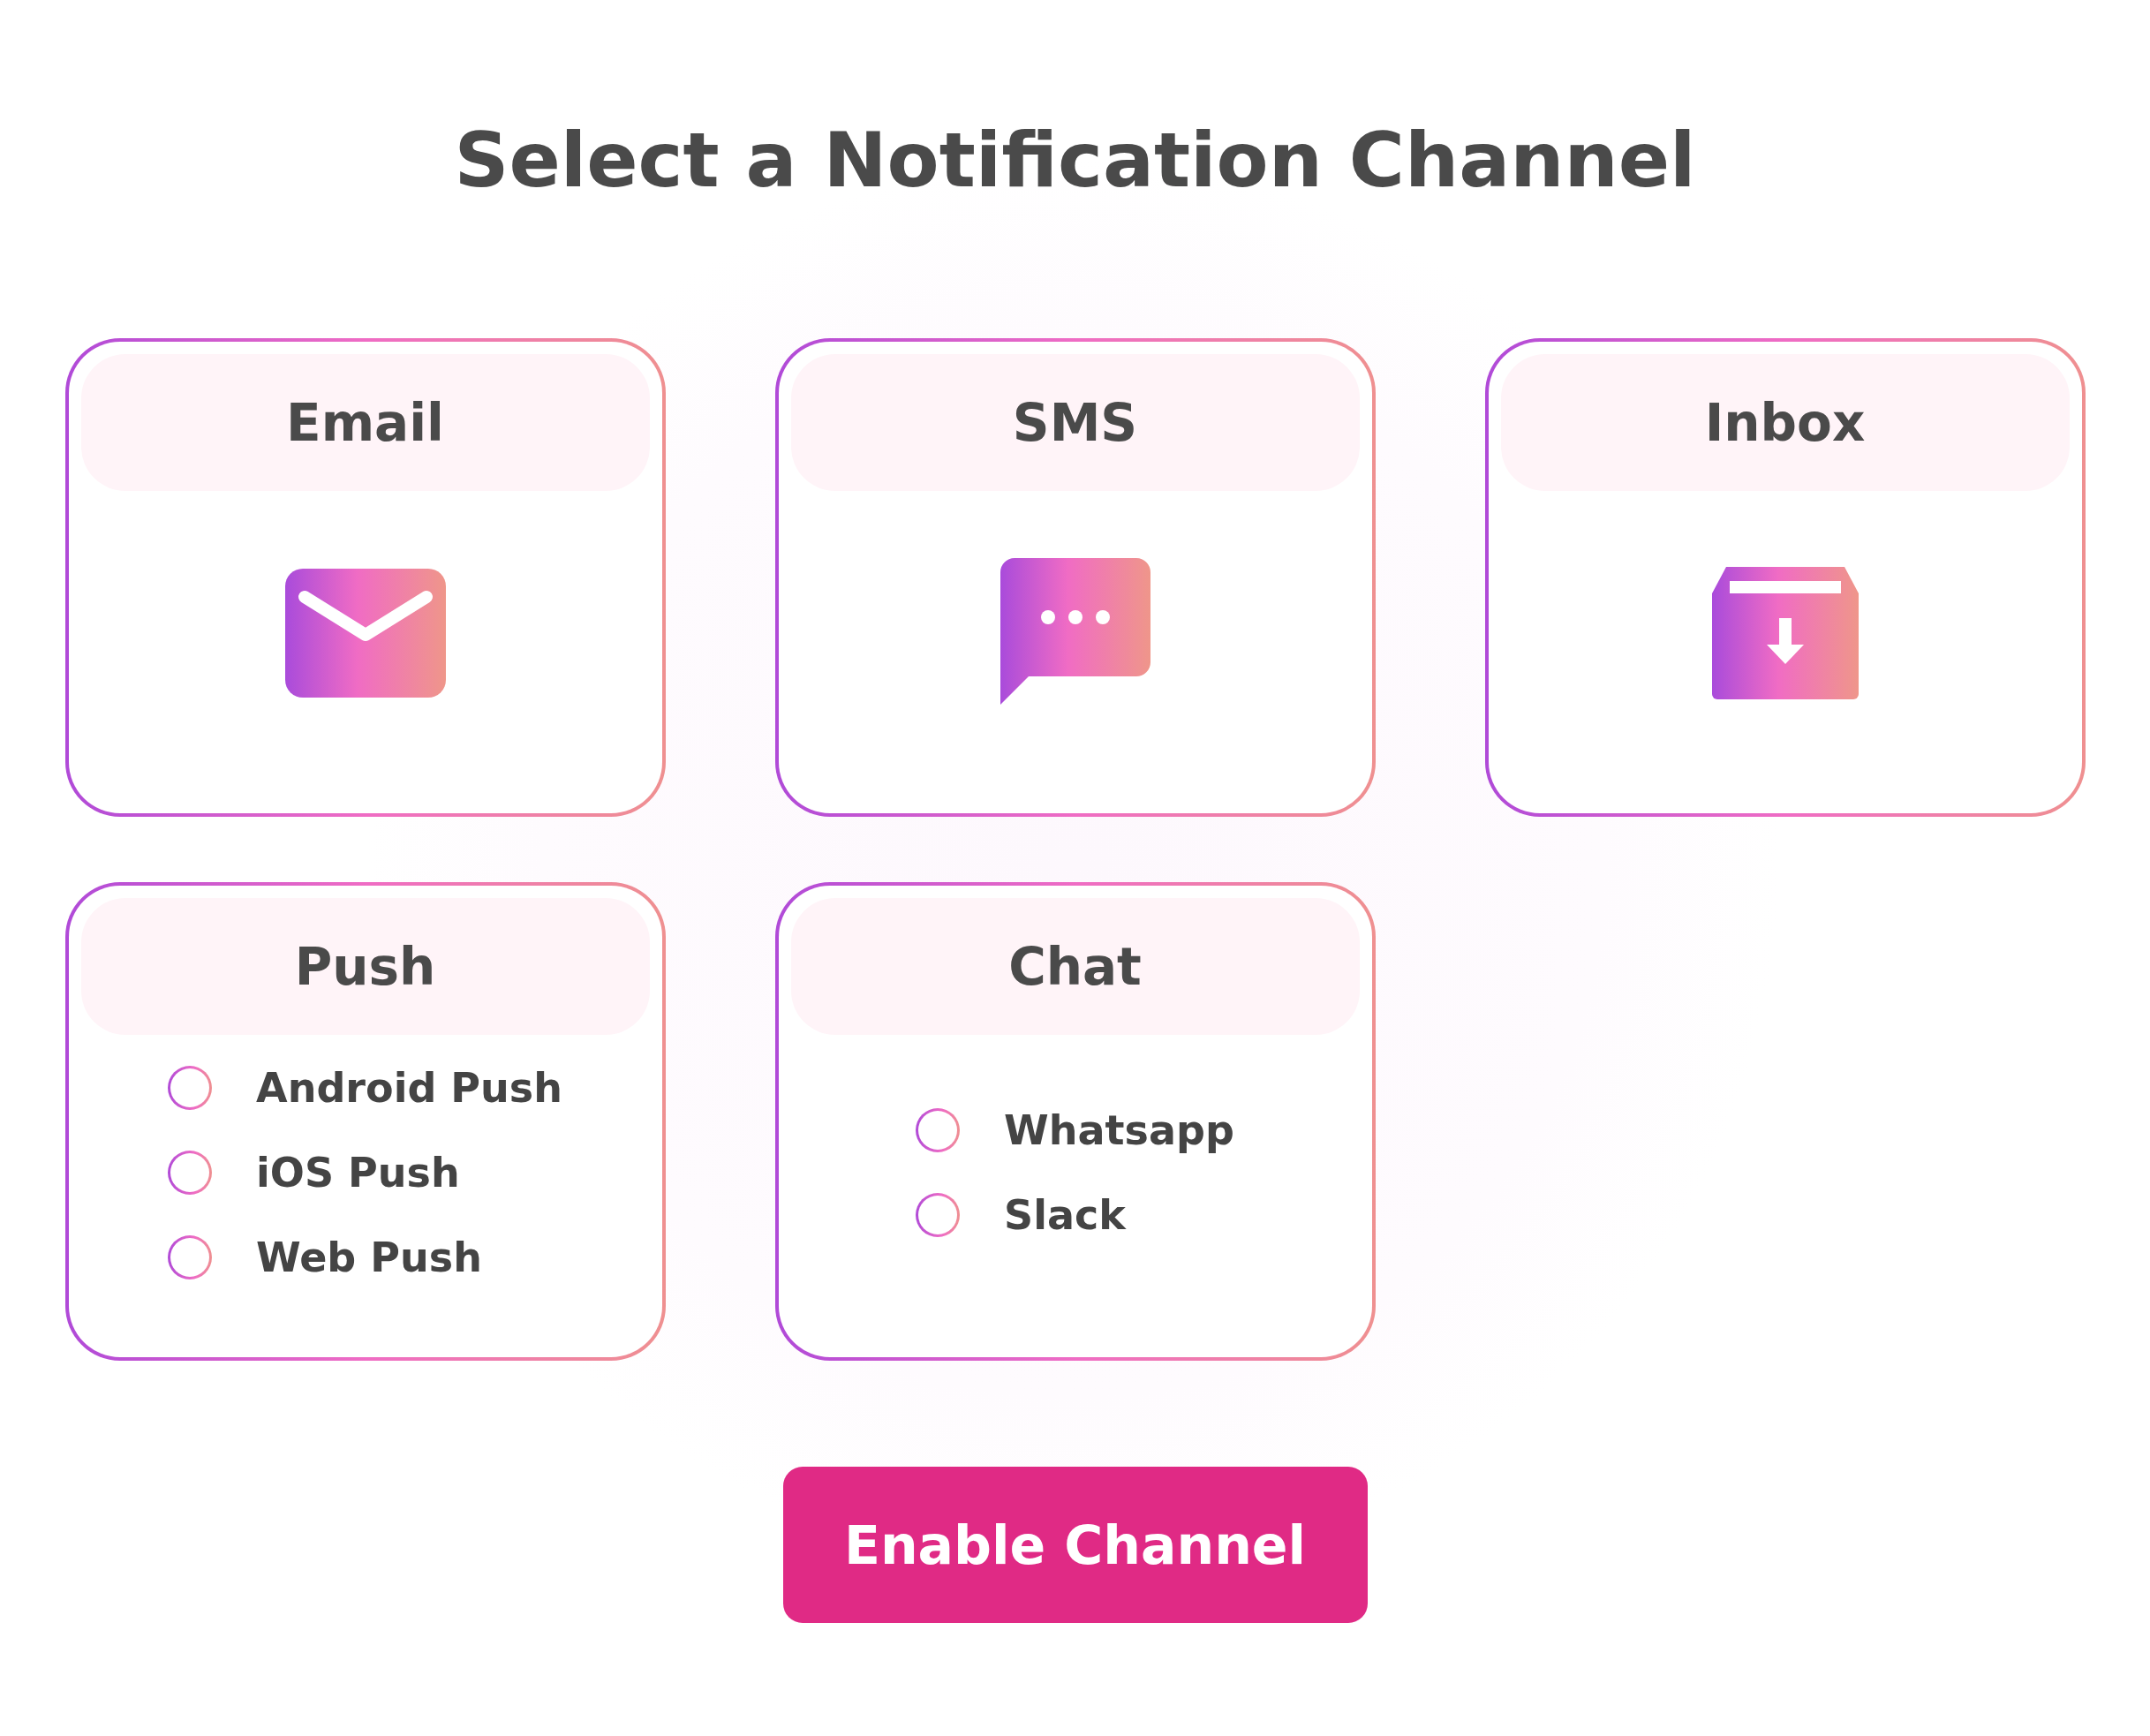 The width and height of the screenshot is (2150, 1736). What do you see at coordinates (365, 633) in the screenshot?
I see `envelope-icon` at bounding box center [365, 633].